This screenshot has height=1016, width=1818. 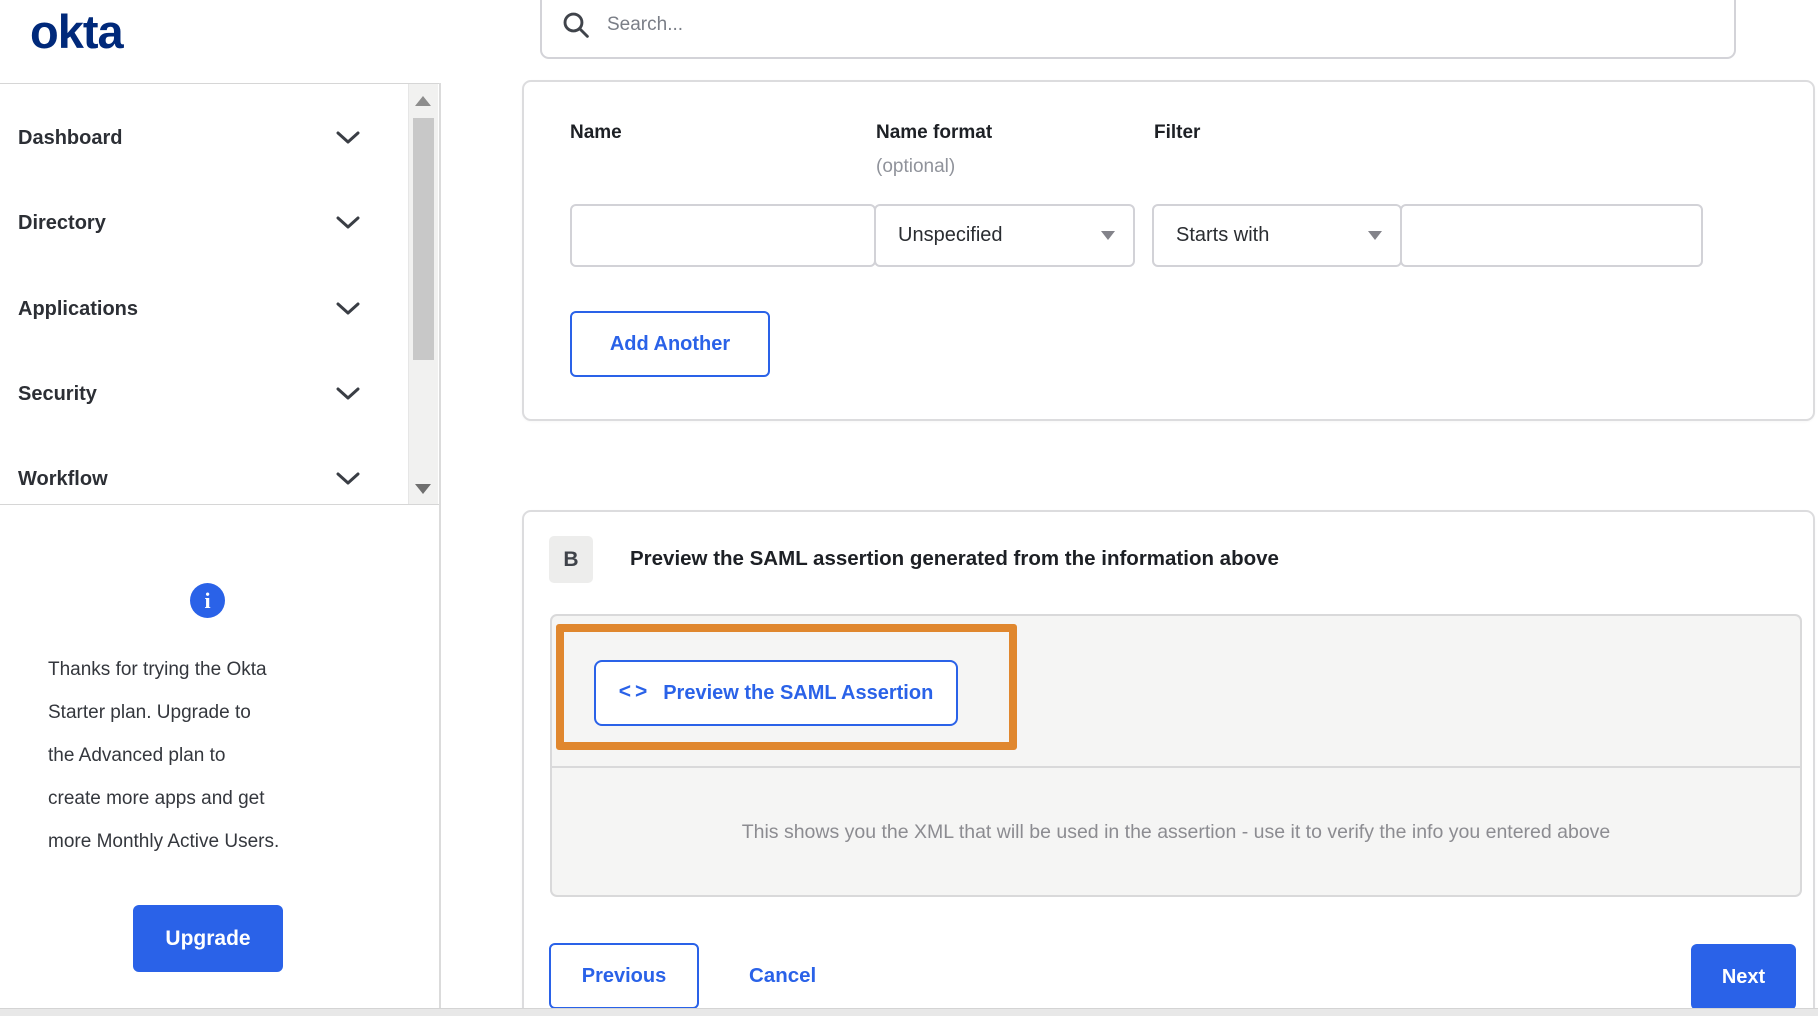 What do you see at coordinates (1177, 132) in the screenshot?
I see `filter-column-label: Filter` at bounding box center [1177, 132].